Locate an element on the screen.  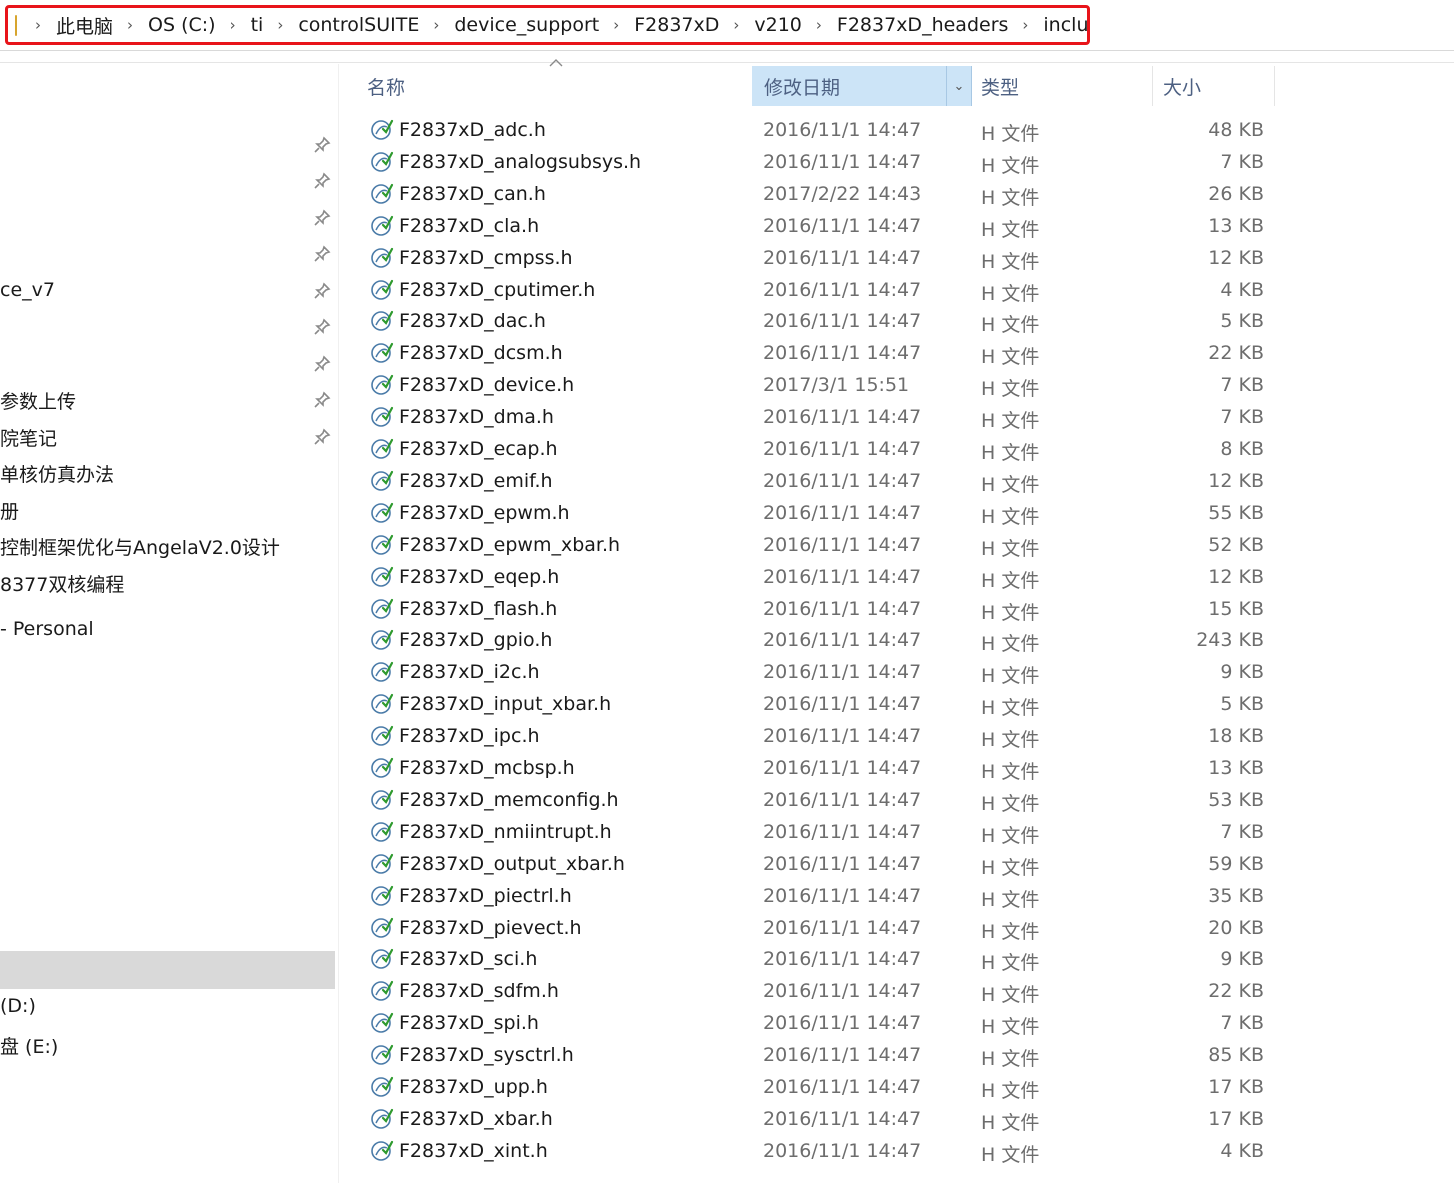
nav-item: 8377双核编程 is located at coordinates (62, 583).